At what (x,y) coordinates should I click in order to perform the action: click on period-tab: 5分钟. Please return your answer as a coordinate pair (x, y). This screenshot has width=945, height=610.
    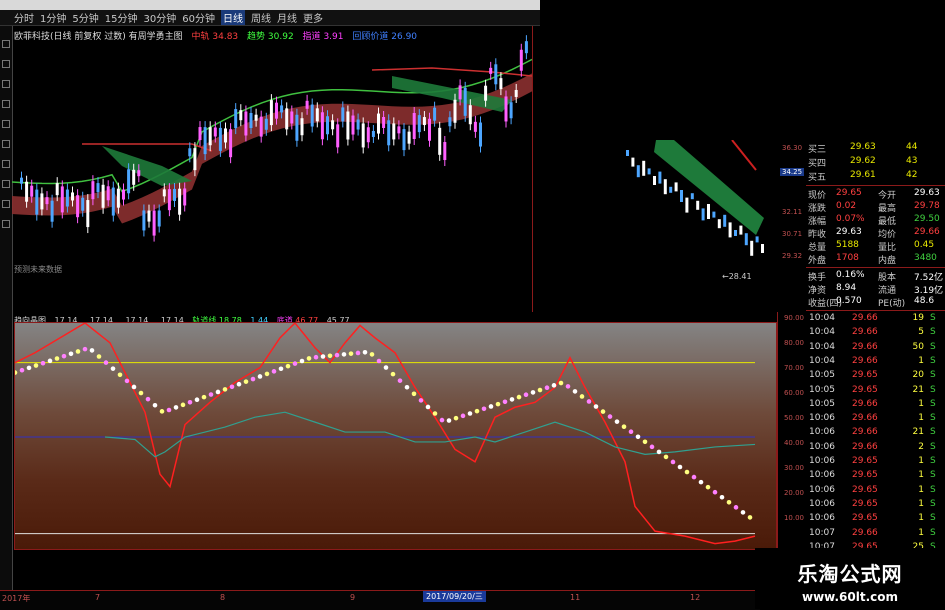
    Looking at the image, I should click on (85, 17).